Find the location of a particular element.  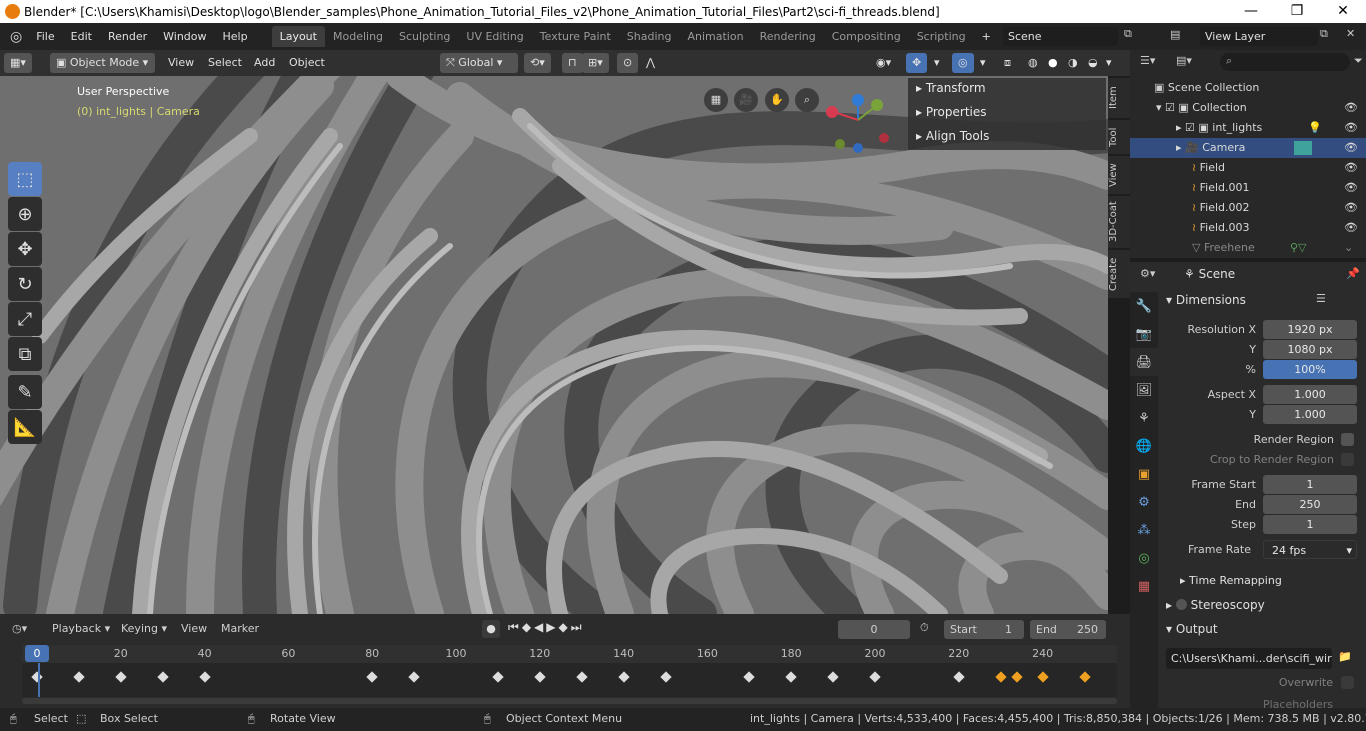

sidebar-section-transform: ▸ Transform is located at coordinates (951, 88).